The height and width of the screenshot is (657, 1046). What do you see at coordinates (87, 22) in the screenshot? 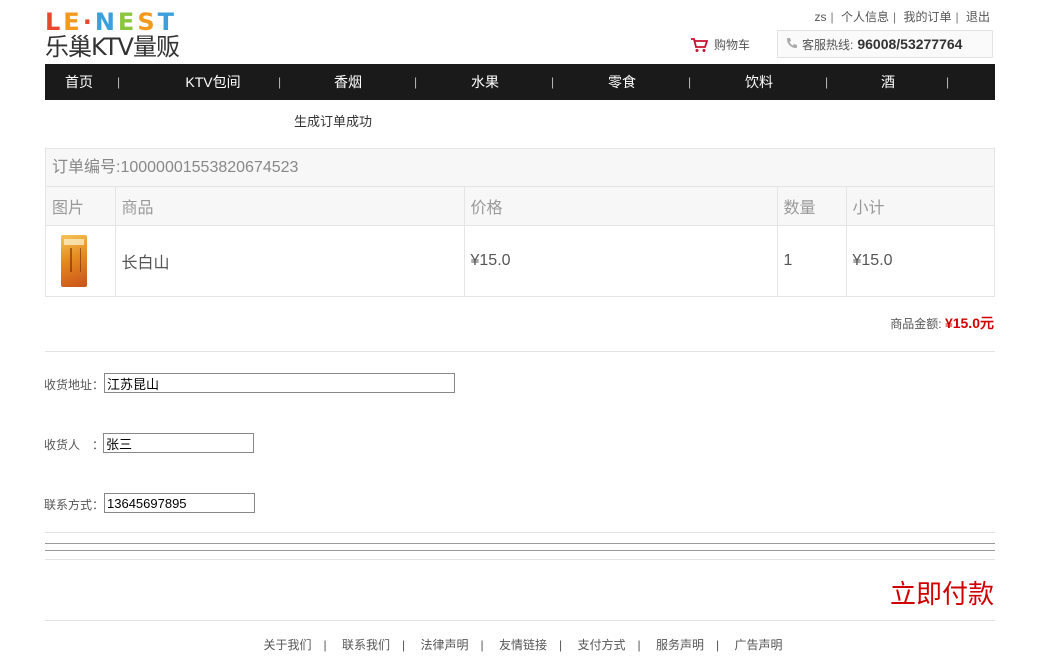
I see `logo-letter: ·` at bounding box center [87, 22].